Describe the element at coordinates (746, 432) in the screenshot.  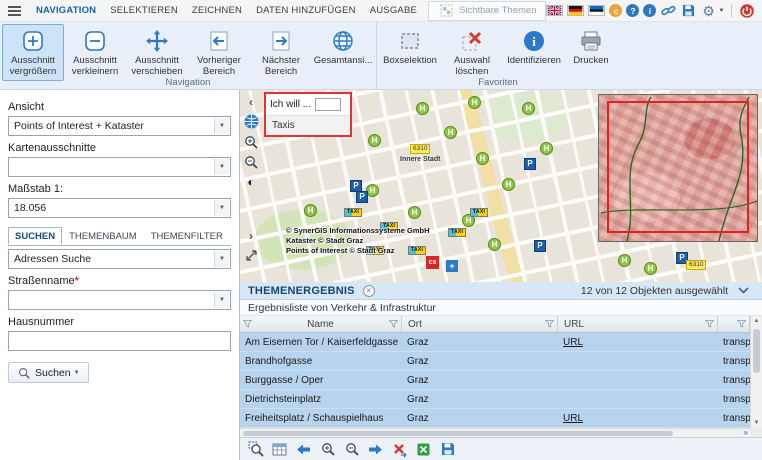
I see `scroll-right-icon: »` at that location.